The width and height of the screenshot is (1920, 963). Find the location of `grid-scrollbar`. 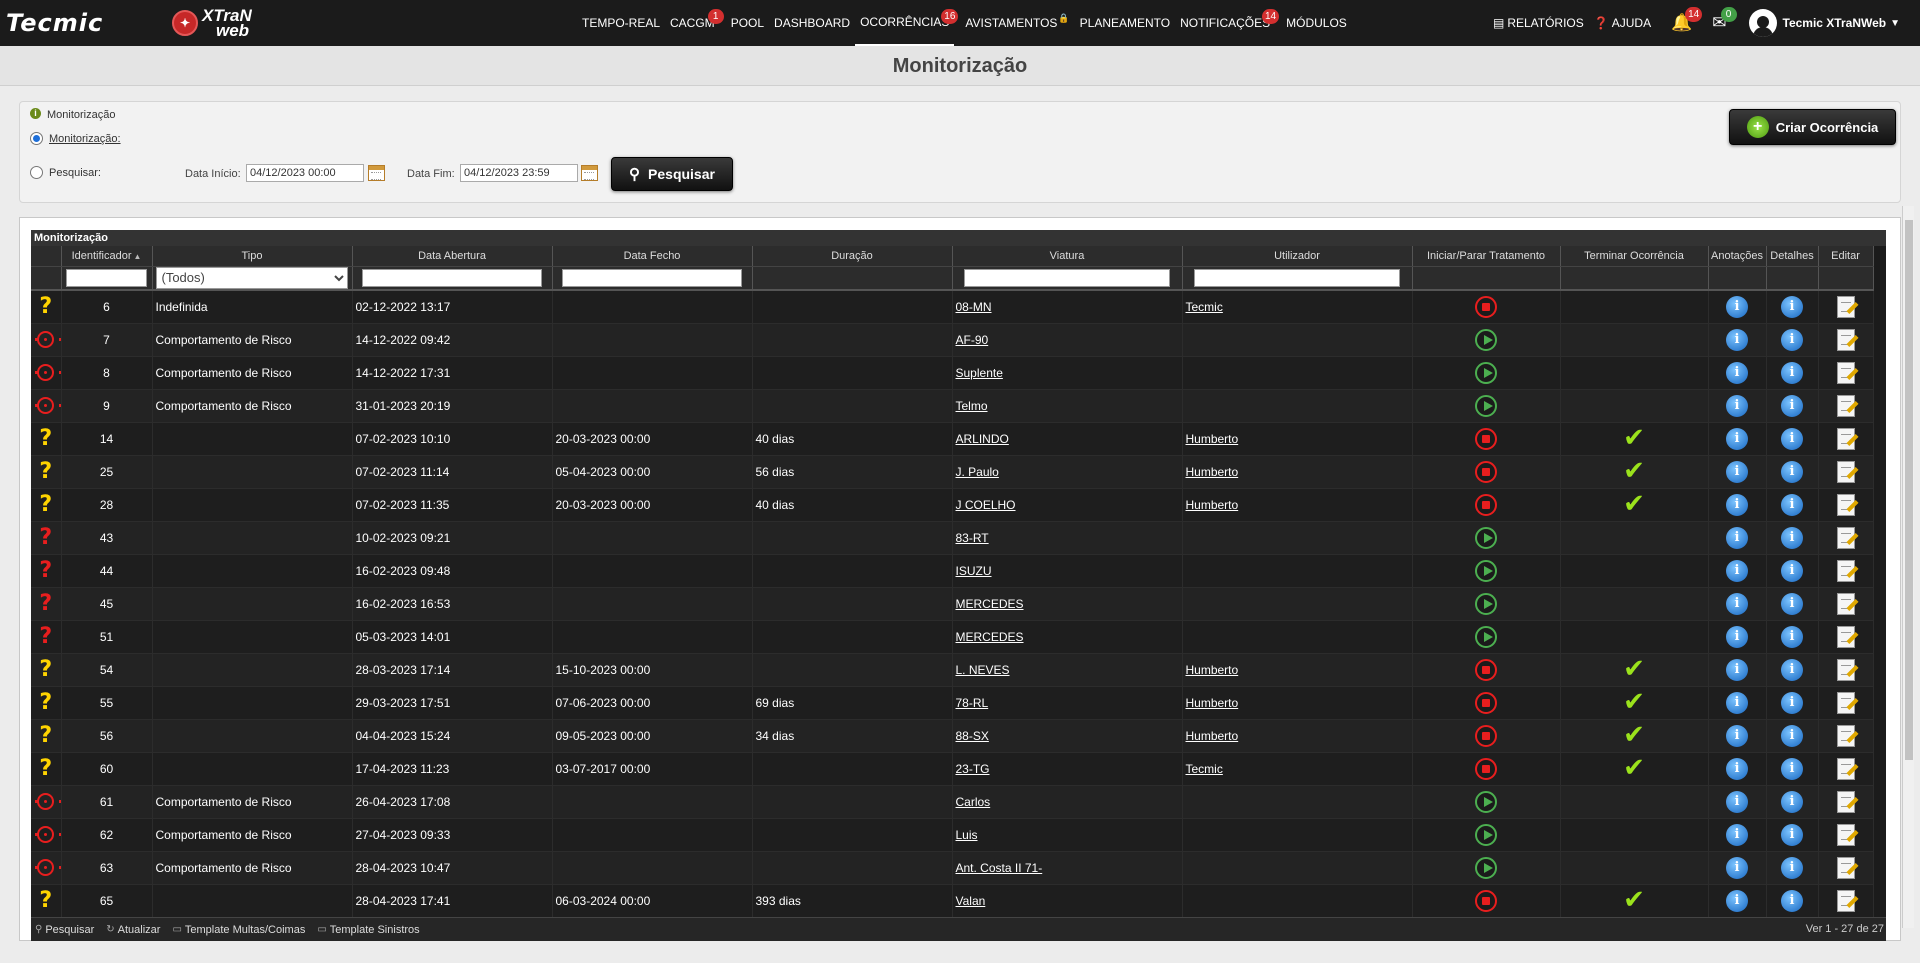

grid-scrollbar is located at coordinates (1908, 567).